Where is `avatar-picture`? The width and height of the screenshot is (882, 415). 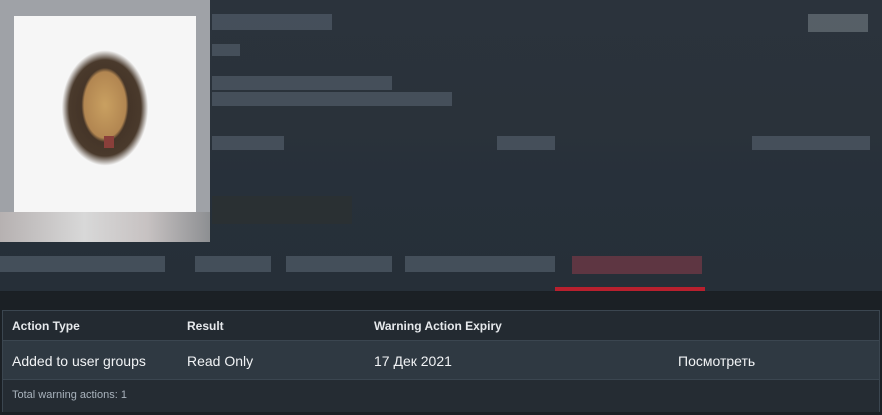
avatar-picture is located at coordinates (105, 111).